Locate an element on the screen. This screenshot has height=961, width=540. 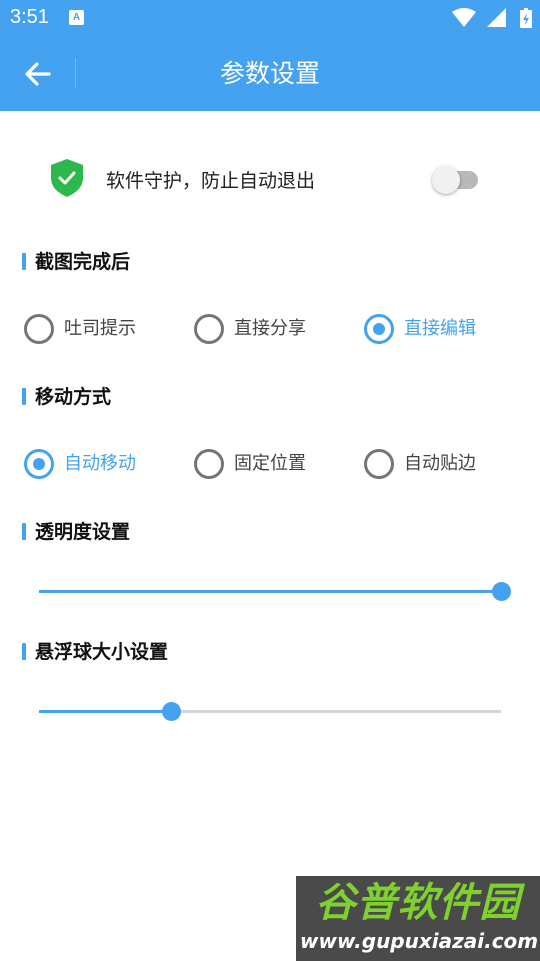
radio-label: 吐司提示 is located at coordinates (100, 328).